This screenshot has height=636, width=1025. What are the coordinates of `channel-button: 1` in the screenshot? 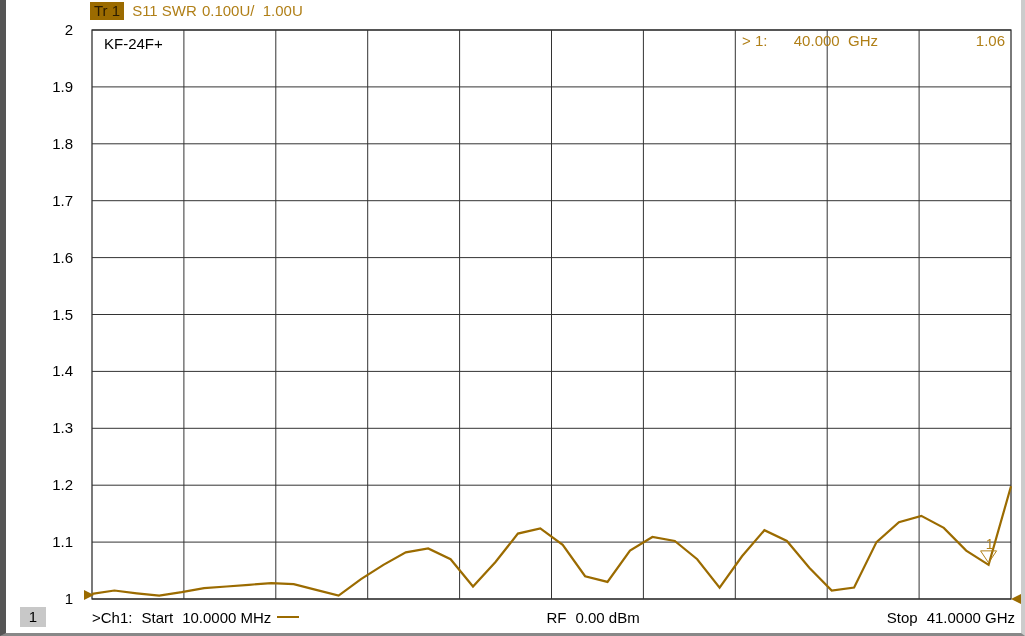 It's located at (33, 617).